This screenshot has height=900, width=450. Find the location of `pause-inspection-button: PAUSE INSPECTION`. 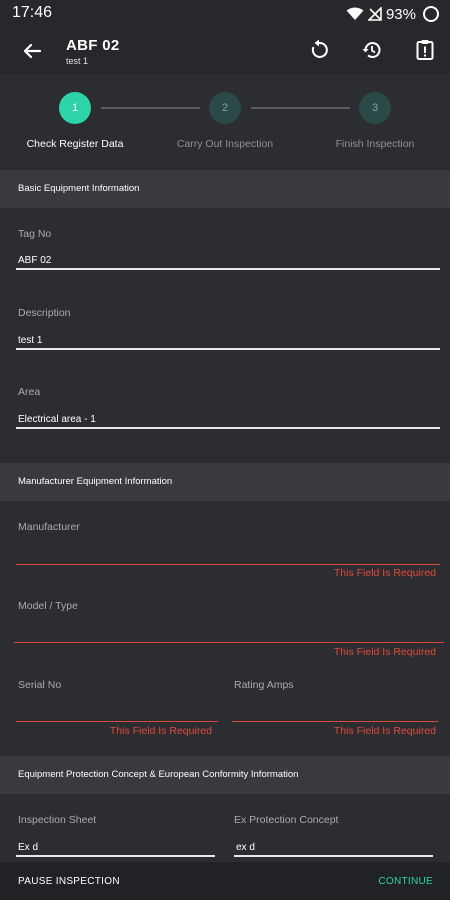

pause-inspection-button: PAUSE INSPECTION is located at coordinates (69, 881).